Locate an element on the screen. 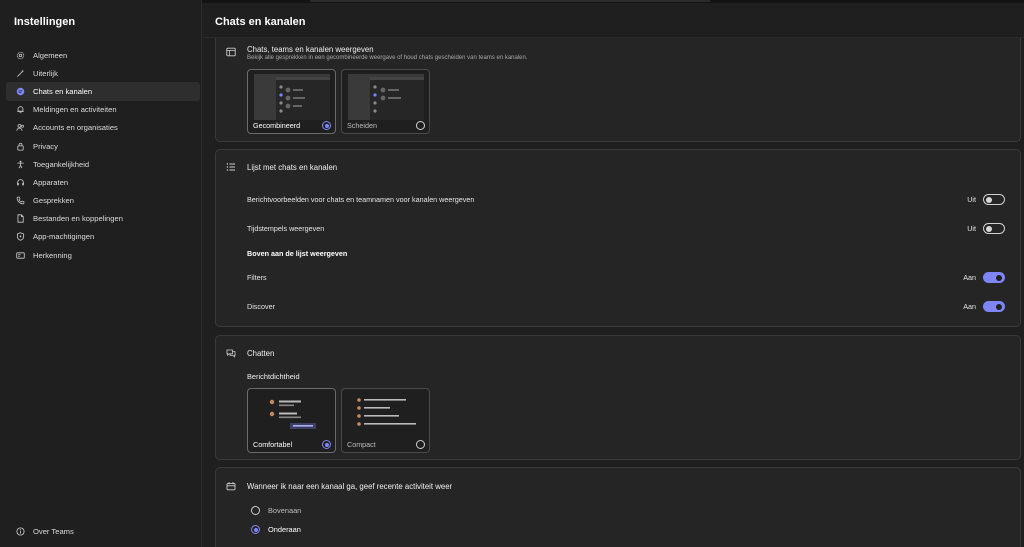  filters-state: Aan is located at coordinates (969, 277).